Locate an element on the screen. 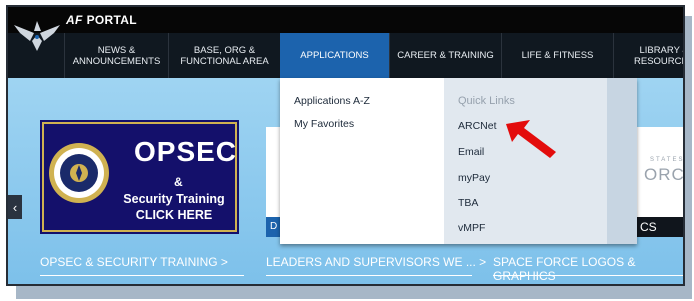 This screenshot has height=301, width=694. space-force-card-strip: CS is located at coordinates (659, 227).